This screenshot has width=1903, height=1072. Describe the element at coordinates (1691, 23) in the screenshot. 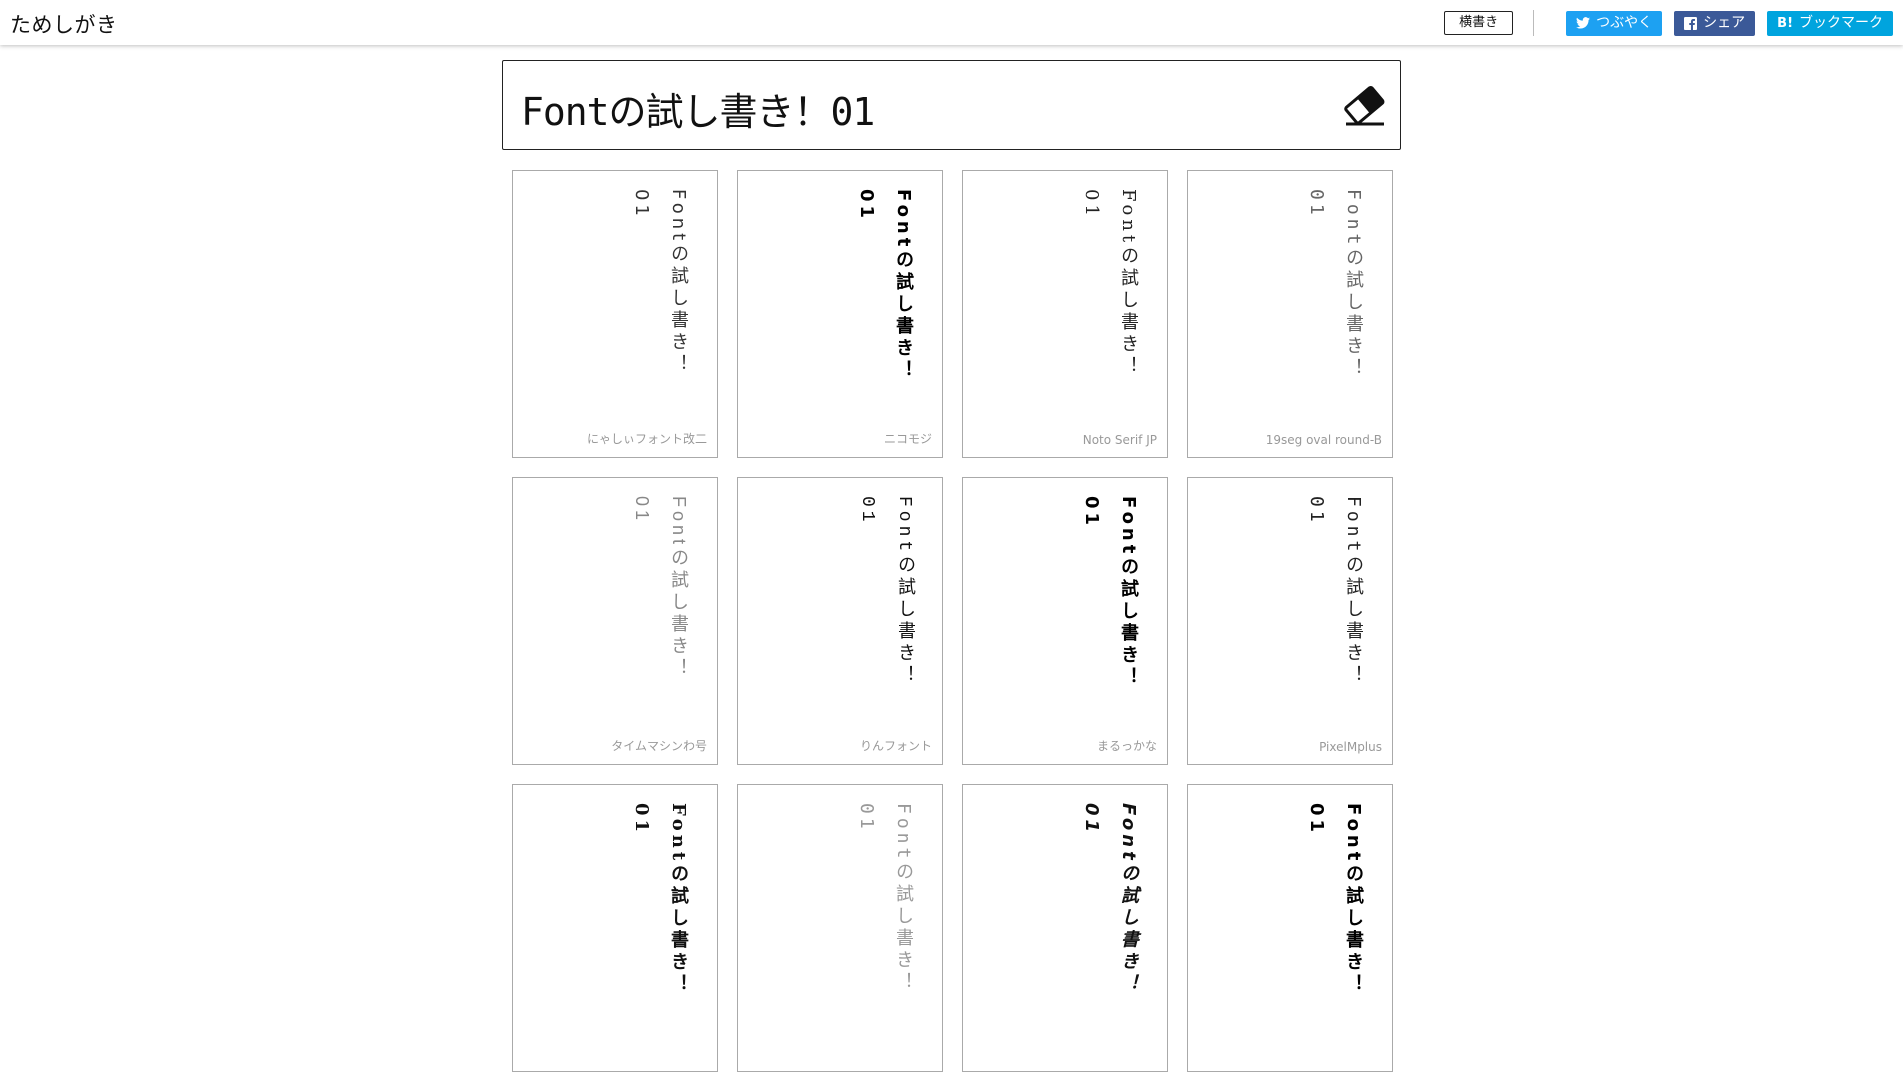

I see `facebook-icon` at that location.